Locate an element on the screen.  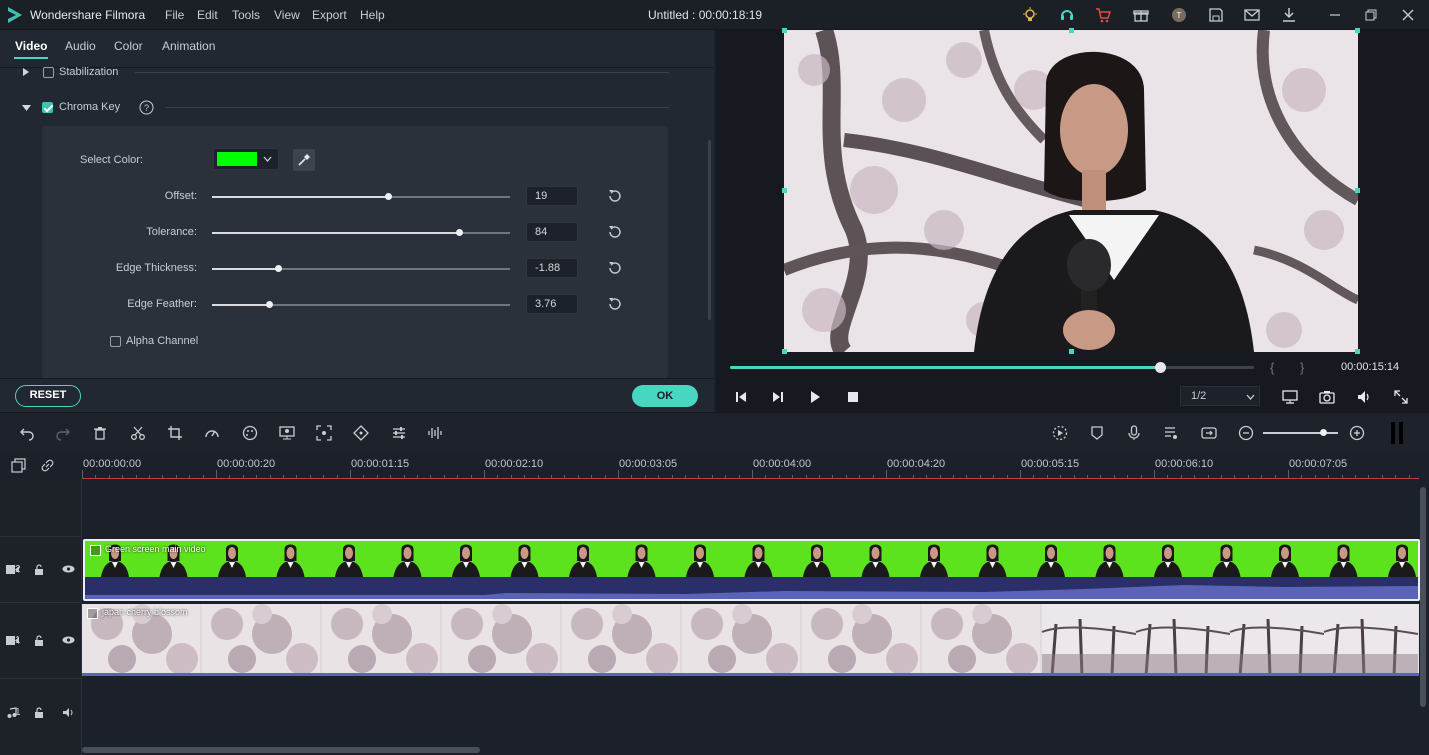
seek-knob is located at coordinates (1160, 367).